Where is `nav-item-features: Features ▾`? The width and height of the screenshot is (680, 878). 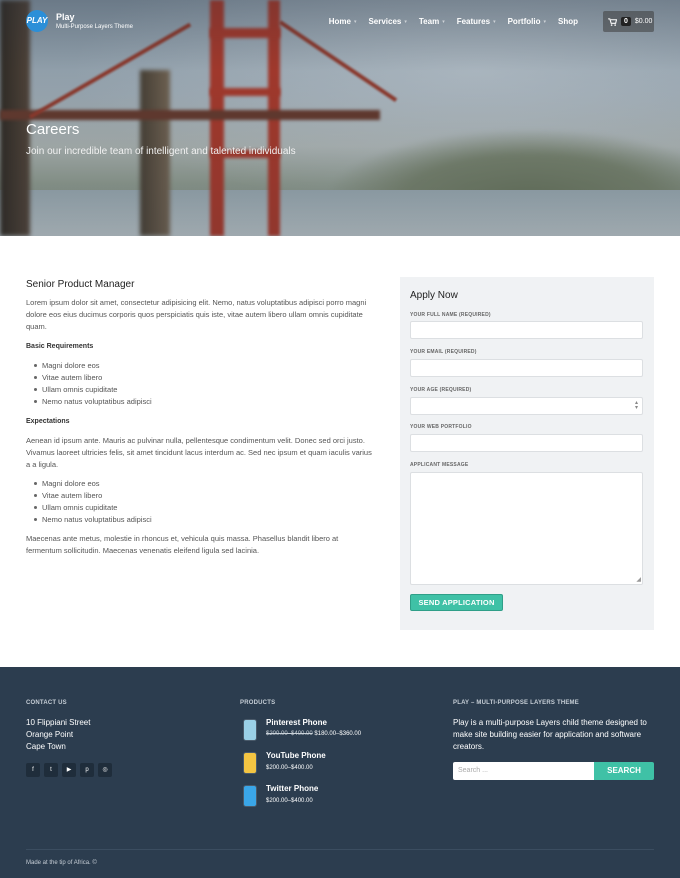 nav-item-features: Features ▾ is located at coordinates (482, 21).